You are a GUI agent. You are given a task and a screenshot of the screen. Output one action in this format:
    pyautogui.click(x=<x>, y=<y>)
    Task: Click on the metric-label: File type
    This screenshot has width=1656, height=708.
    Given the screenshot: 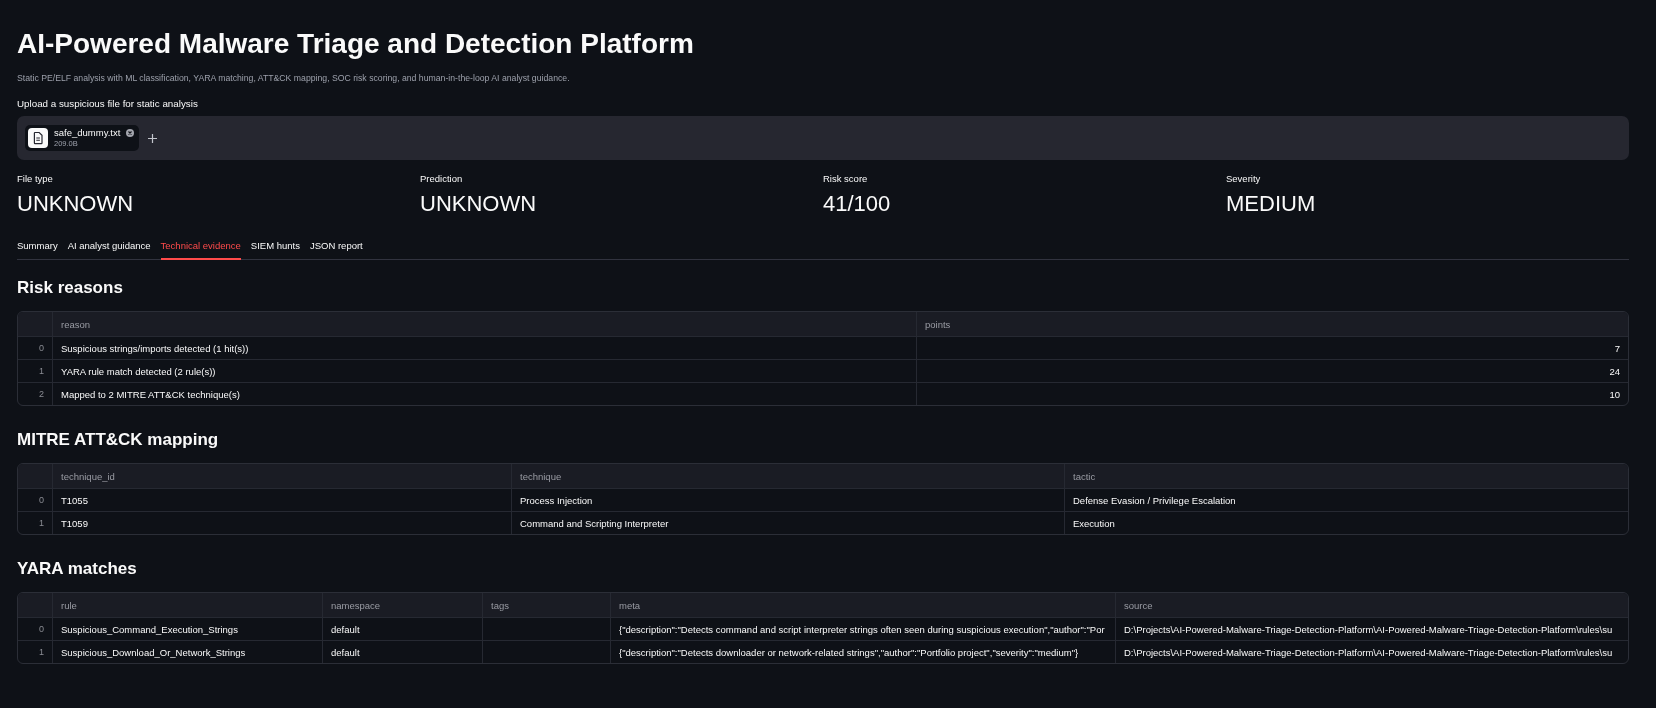 What is the action you would take?
    pyautogui.click(x=35, y=179)
    